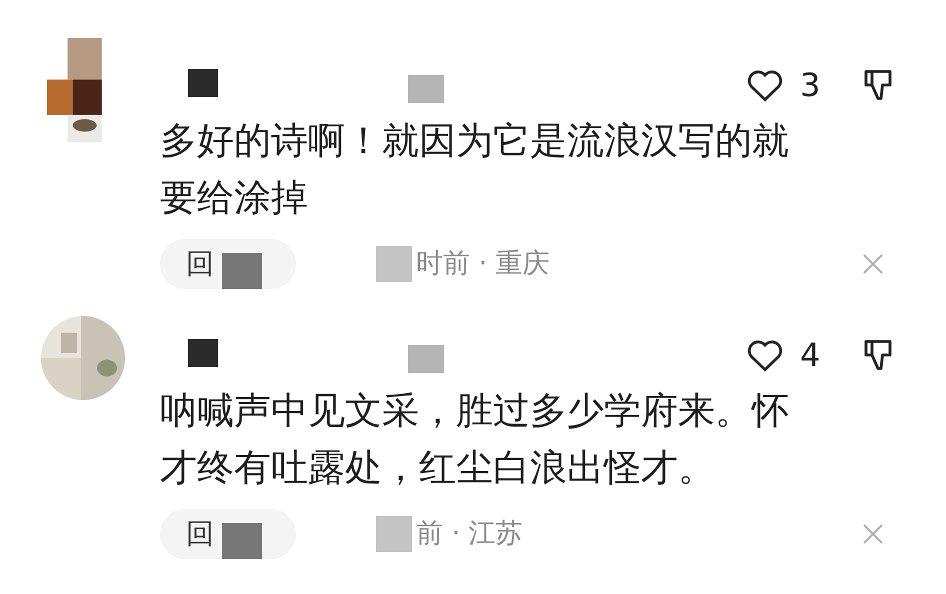 The image size is (946, 594). Describe the element at coordinates (811, 85) in the screenshot. I see `like-count: 3` at that location.